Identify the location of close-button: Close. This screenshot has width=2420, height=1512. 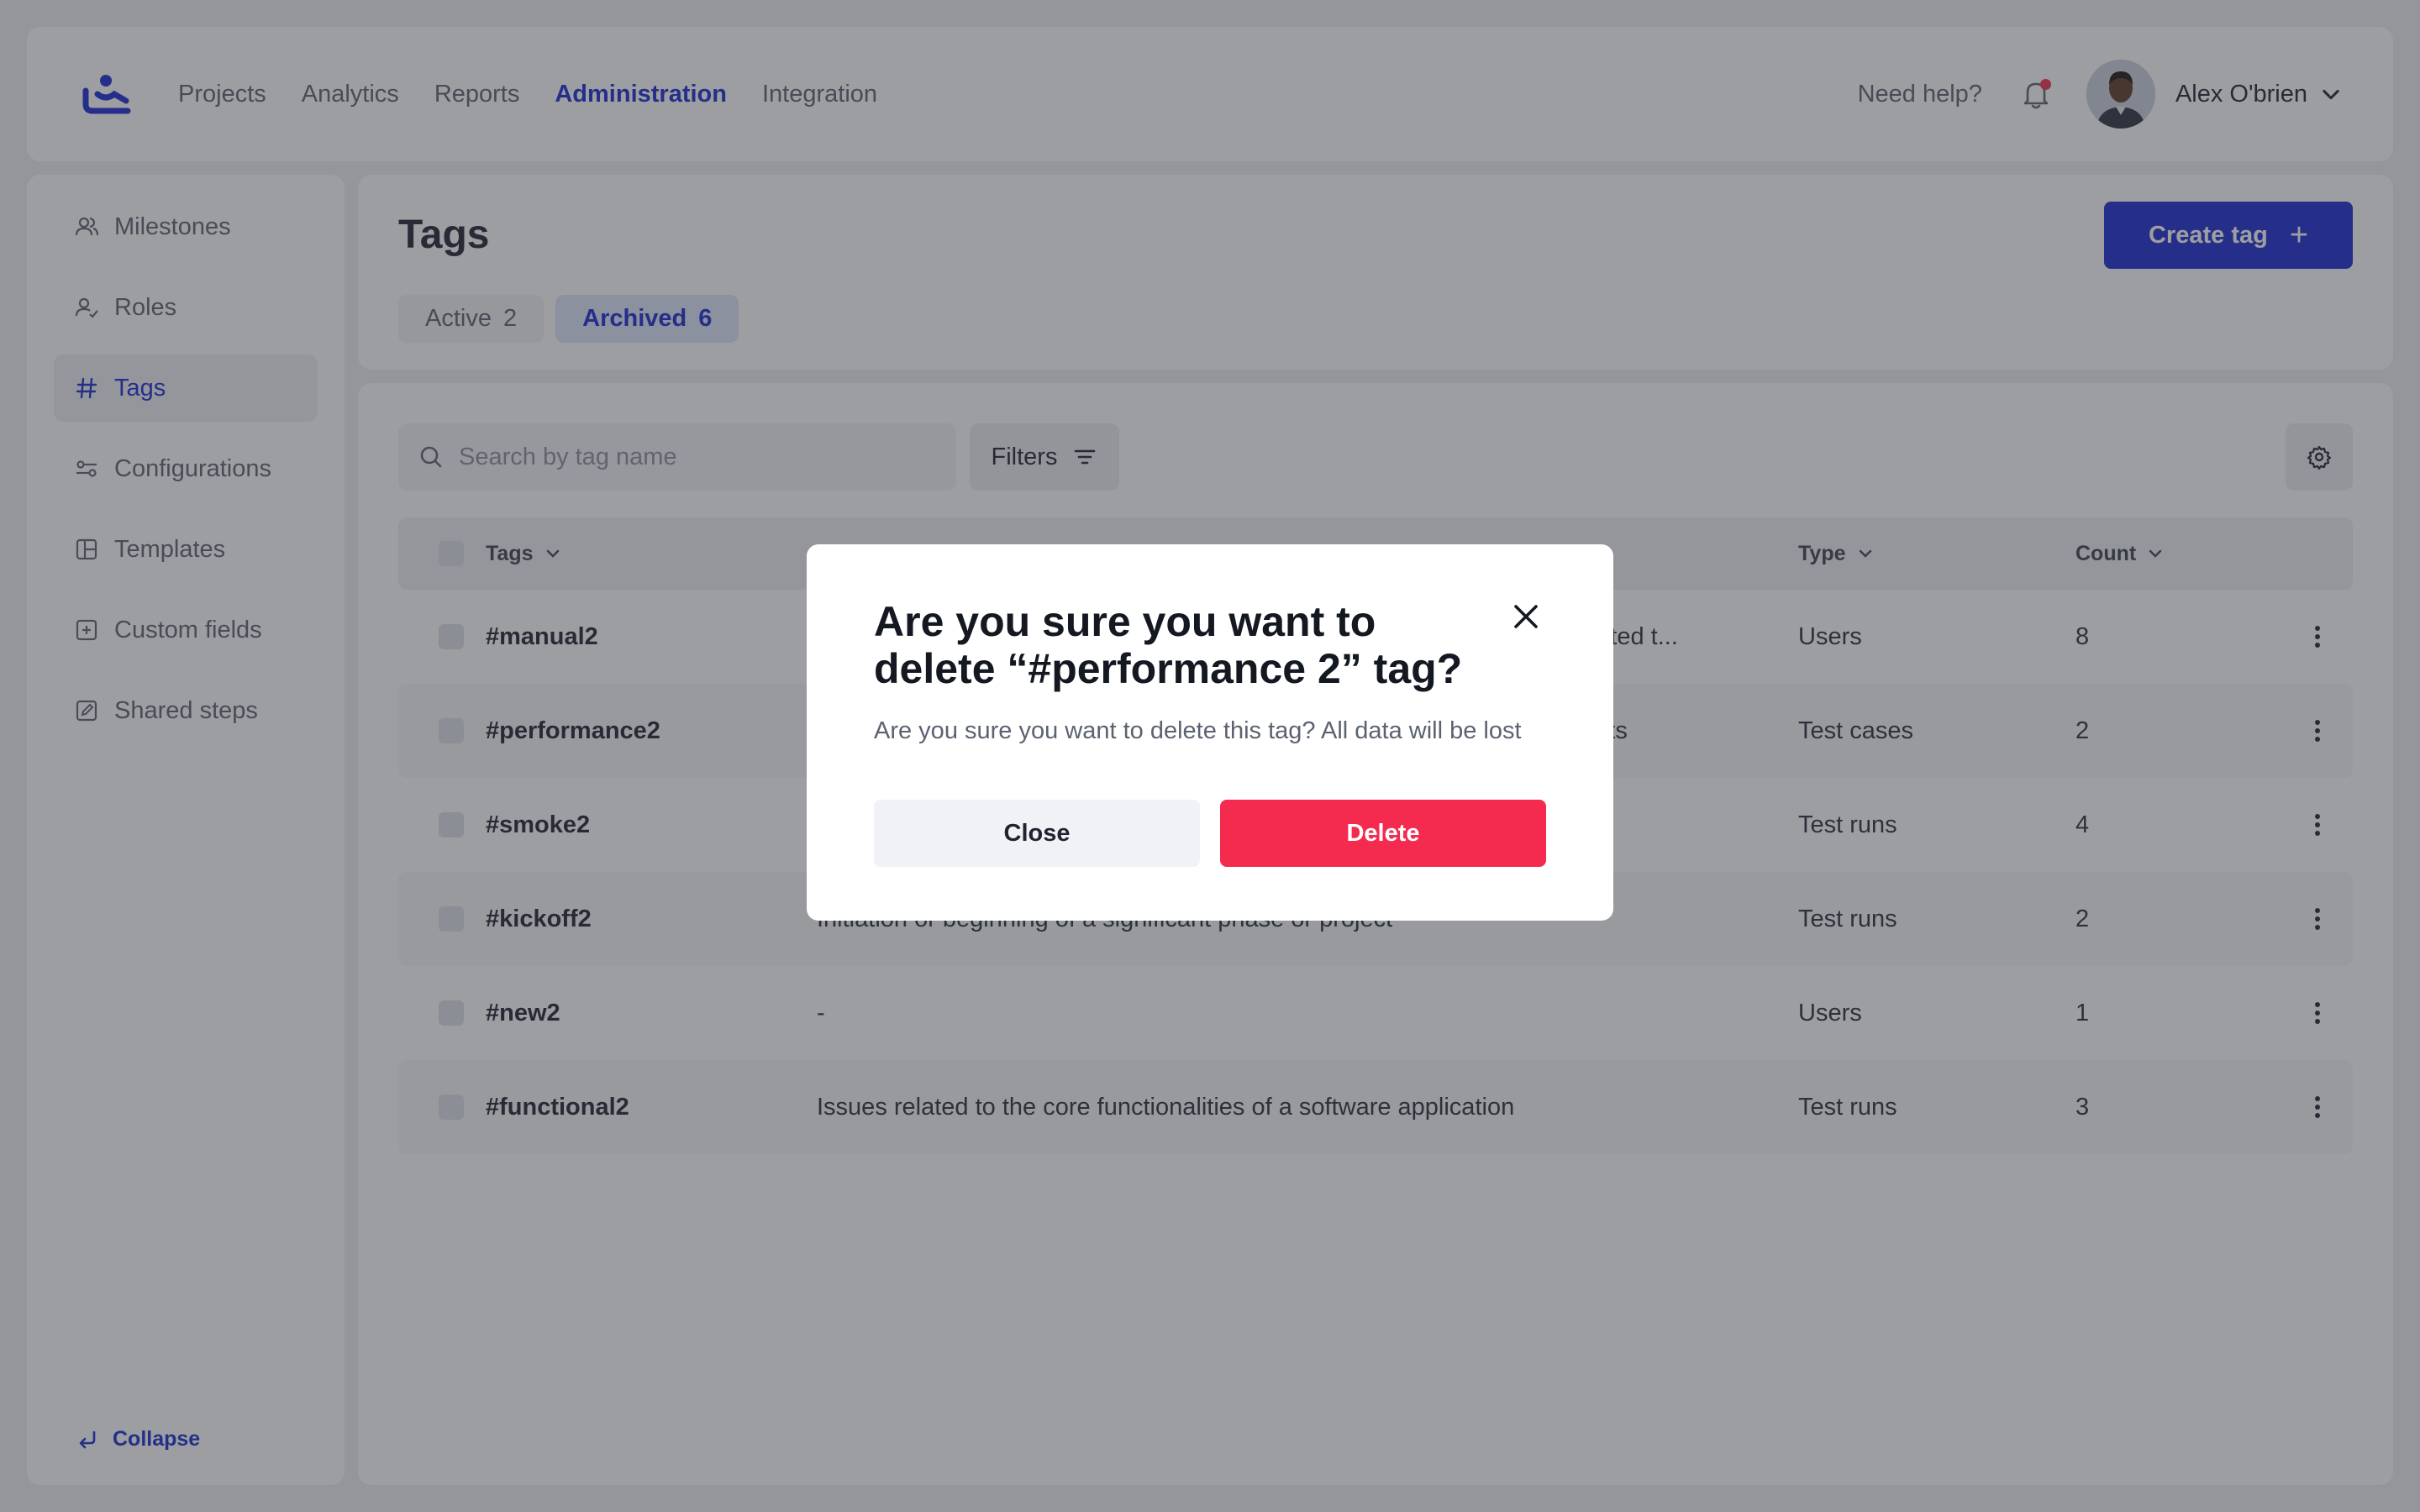
(1037, 833).